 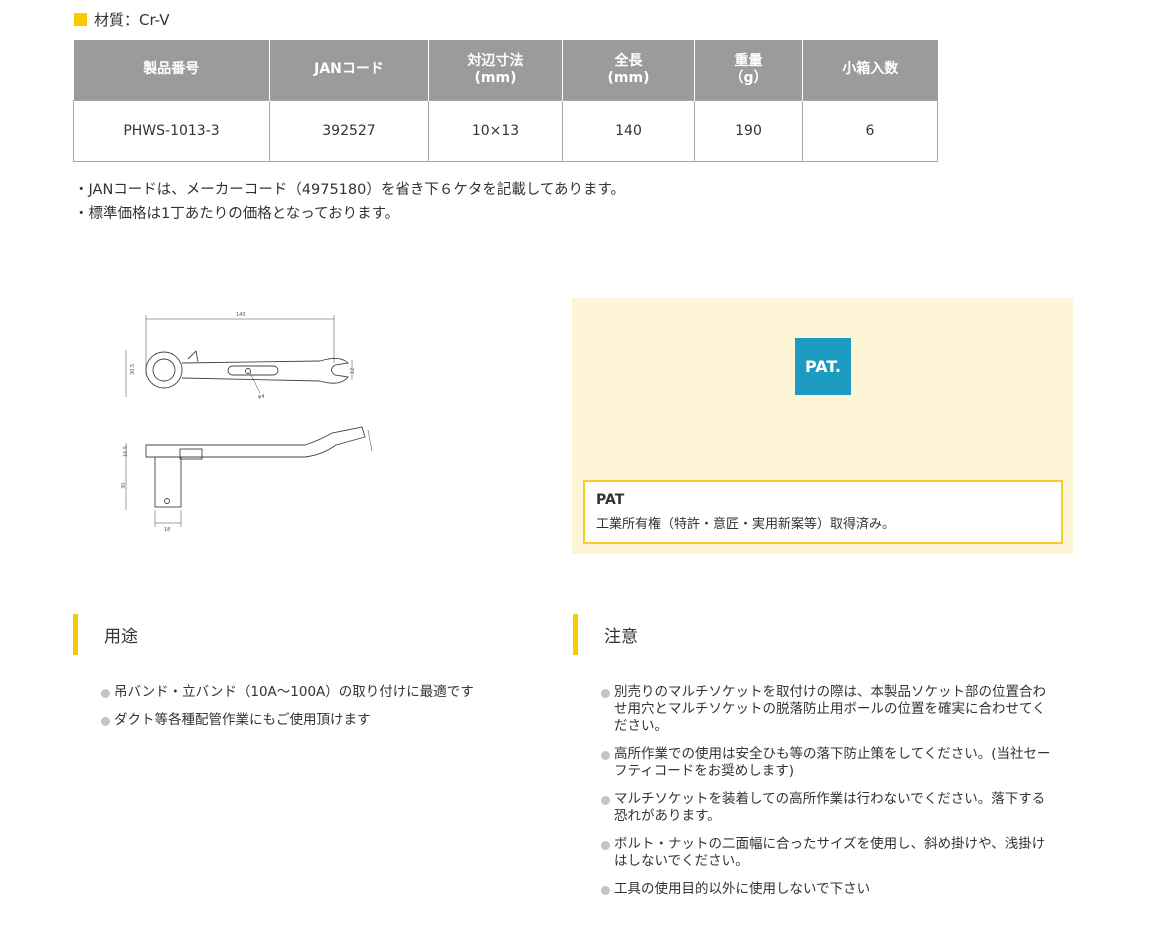 I want to click on table-row: PHWS-1013-3 392527 10×13 140 190 6, so click(x=505, y=130).